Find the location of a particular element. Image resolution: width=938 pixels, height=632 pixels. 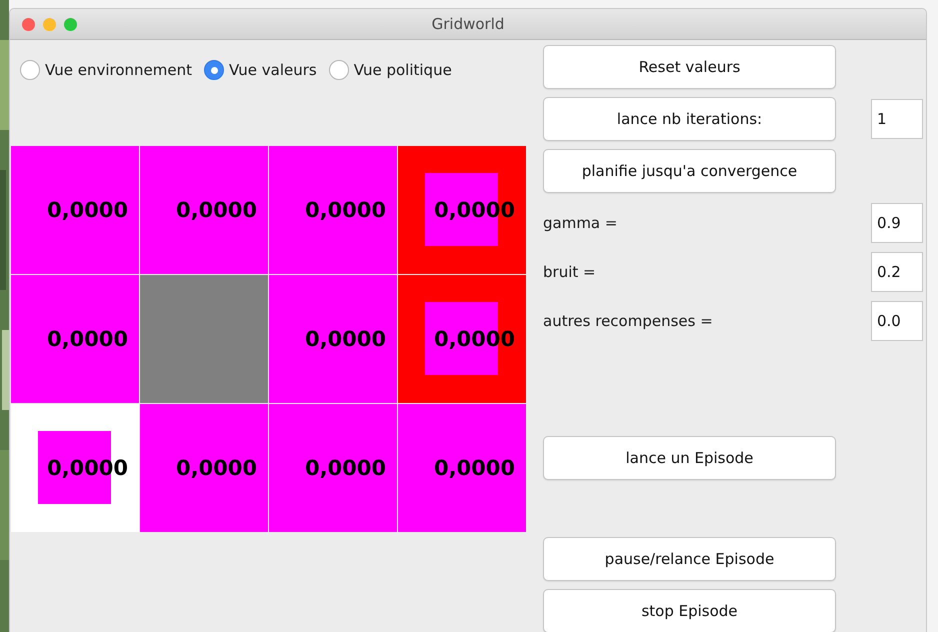

stop-button: stop Episode is located at coordinates (689, 610).